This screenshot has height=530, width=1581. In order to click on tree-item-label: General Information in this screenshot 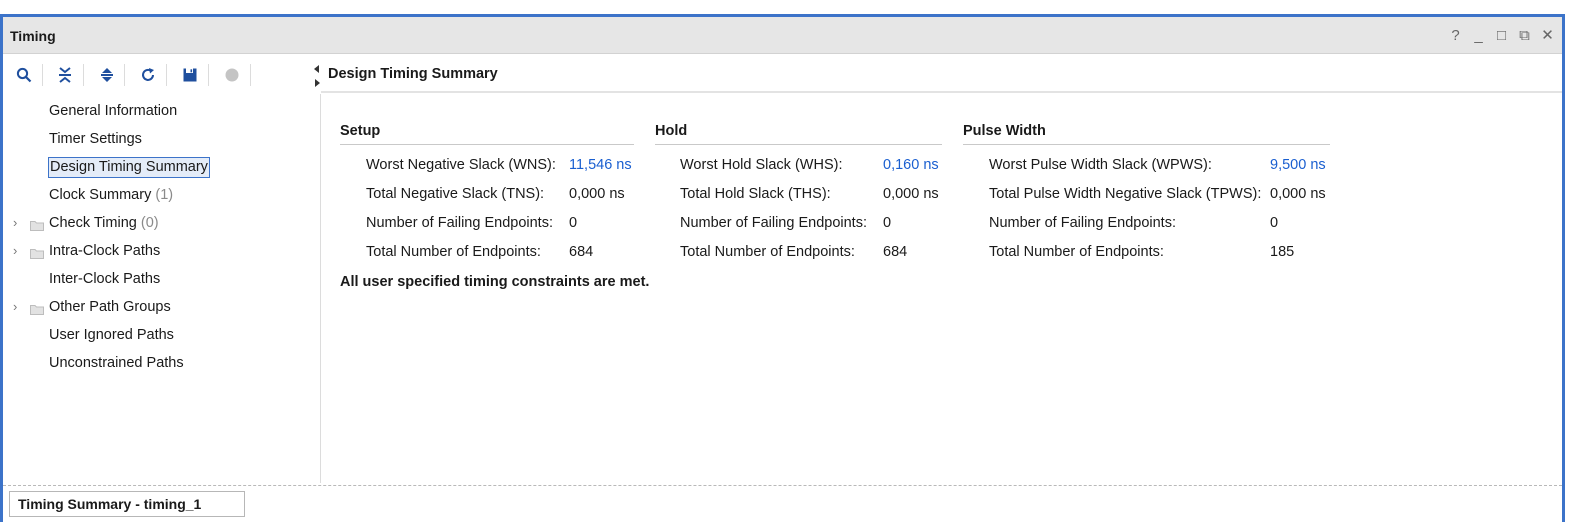, I will do `click(113, 111)`.